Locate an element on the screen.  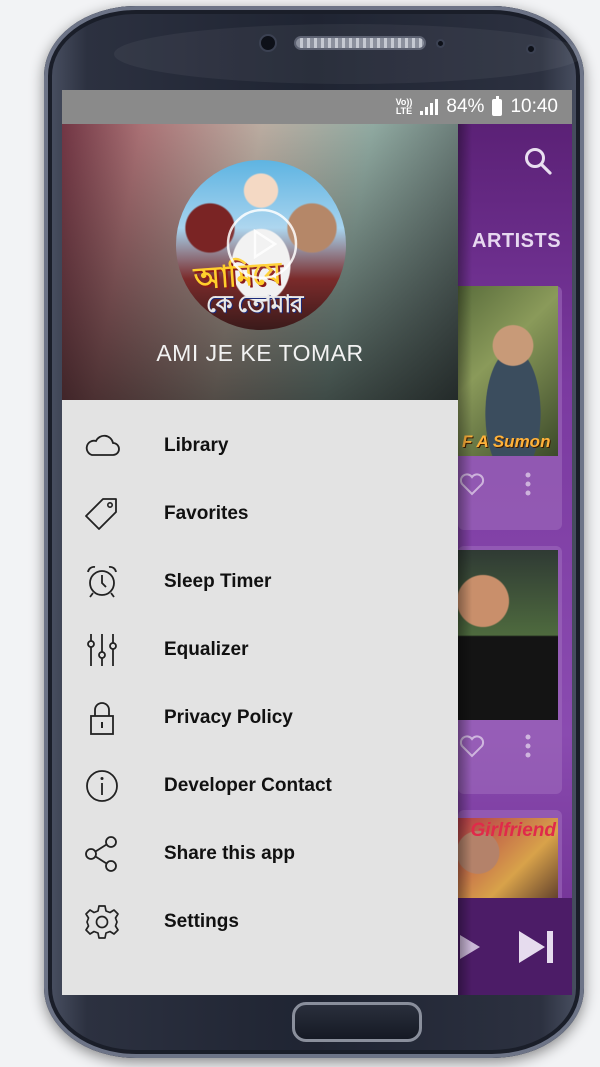
play-overlay-icon is located at coordinates (262, 244).